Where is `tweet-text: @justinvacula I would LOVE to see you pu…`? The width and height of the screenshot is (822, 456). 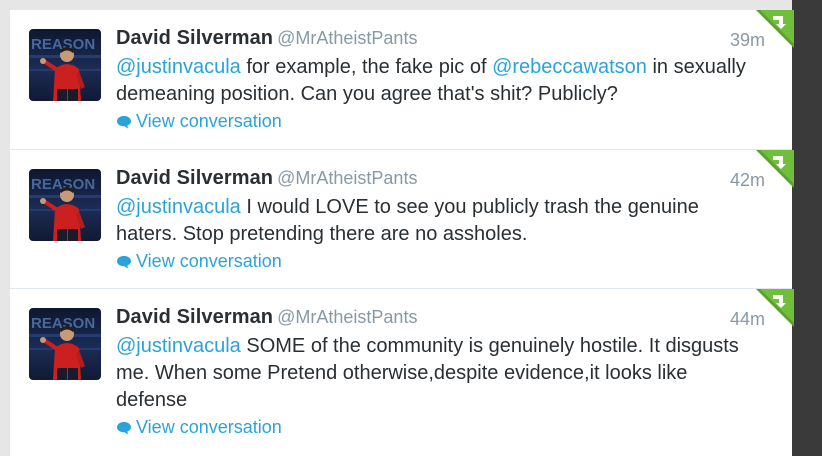
tweet-text: @justinvacula I would LOVE to see you pu… is located at coordinates (436, 221).